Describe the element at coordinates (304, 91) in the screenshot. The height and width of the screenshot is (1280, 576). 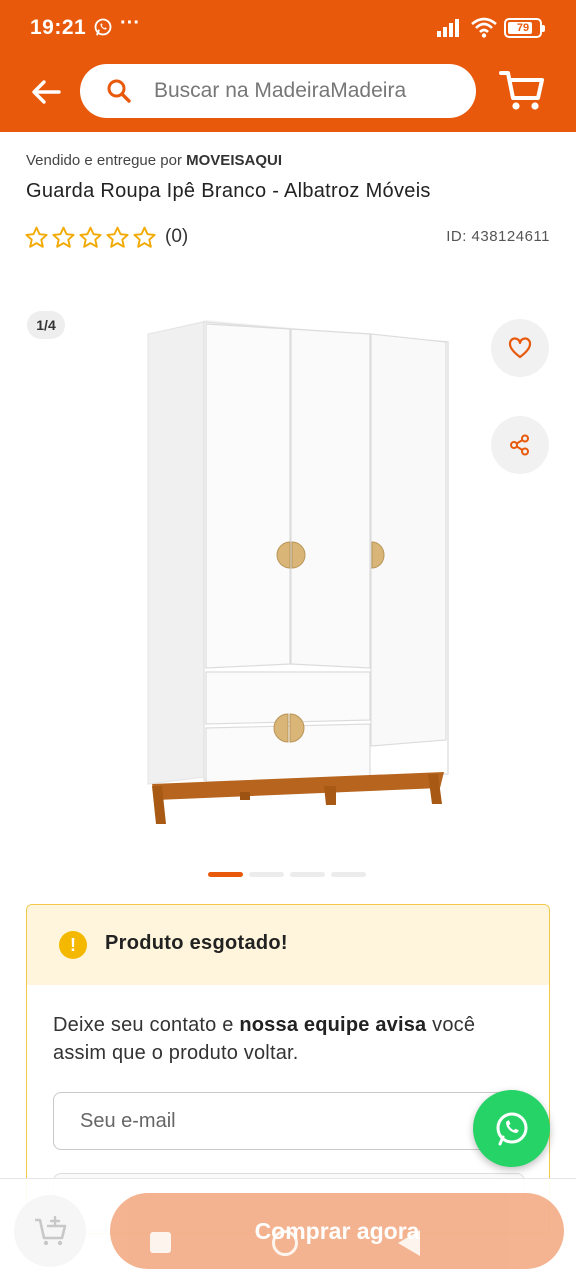
I see `search-input` at that location.